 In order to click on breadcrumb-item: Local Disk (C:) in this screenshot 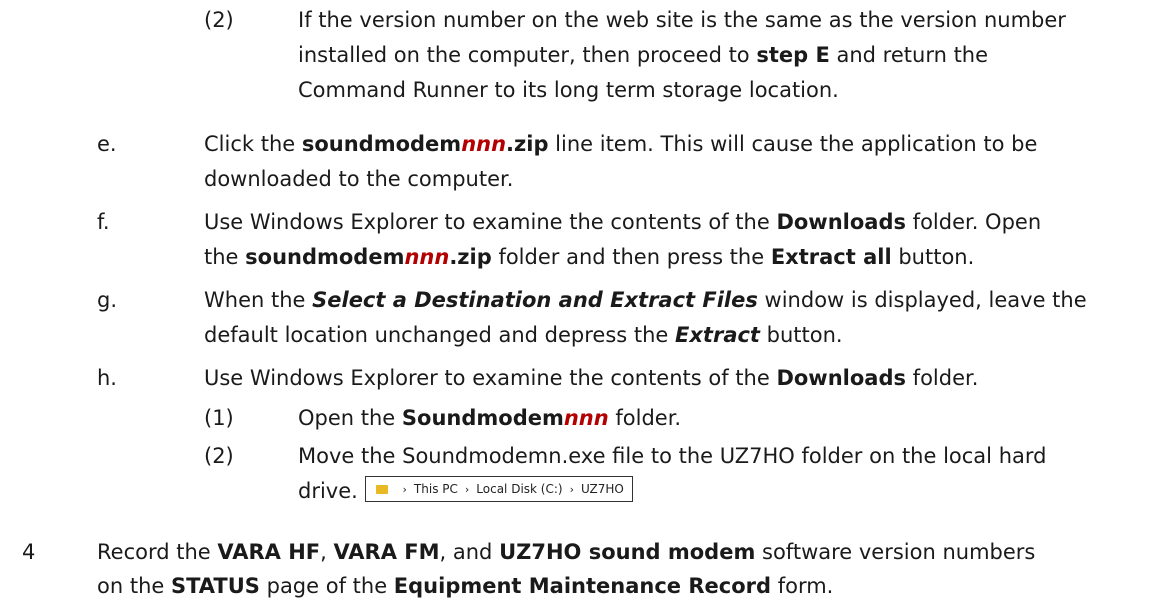, I will do `click(519, 489)`.